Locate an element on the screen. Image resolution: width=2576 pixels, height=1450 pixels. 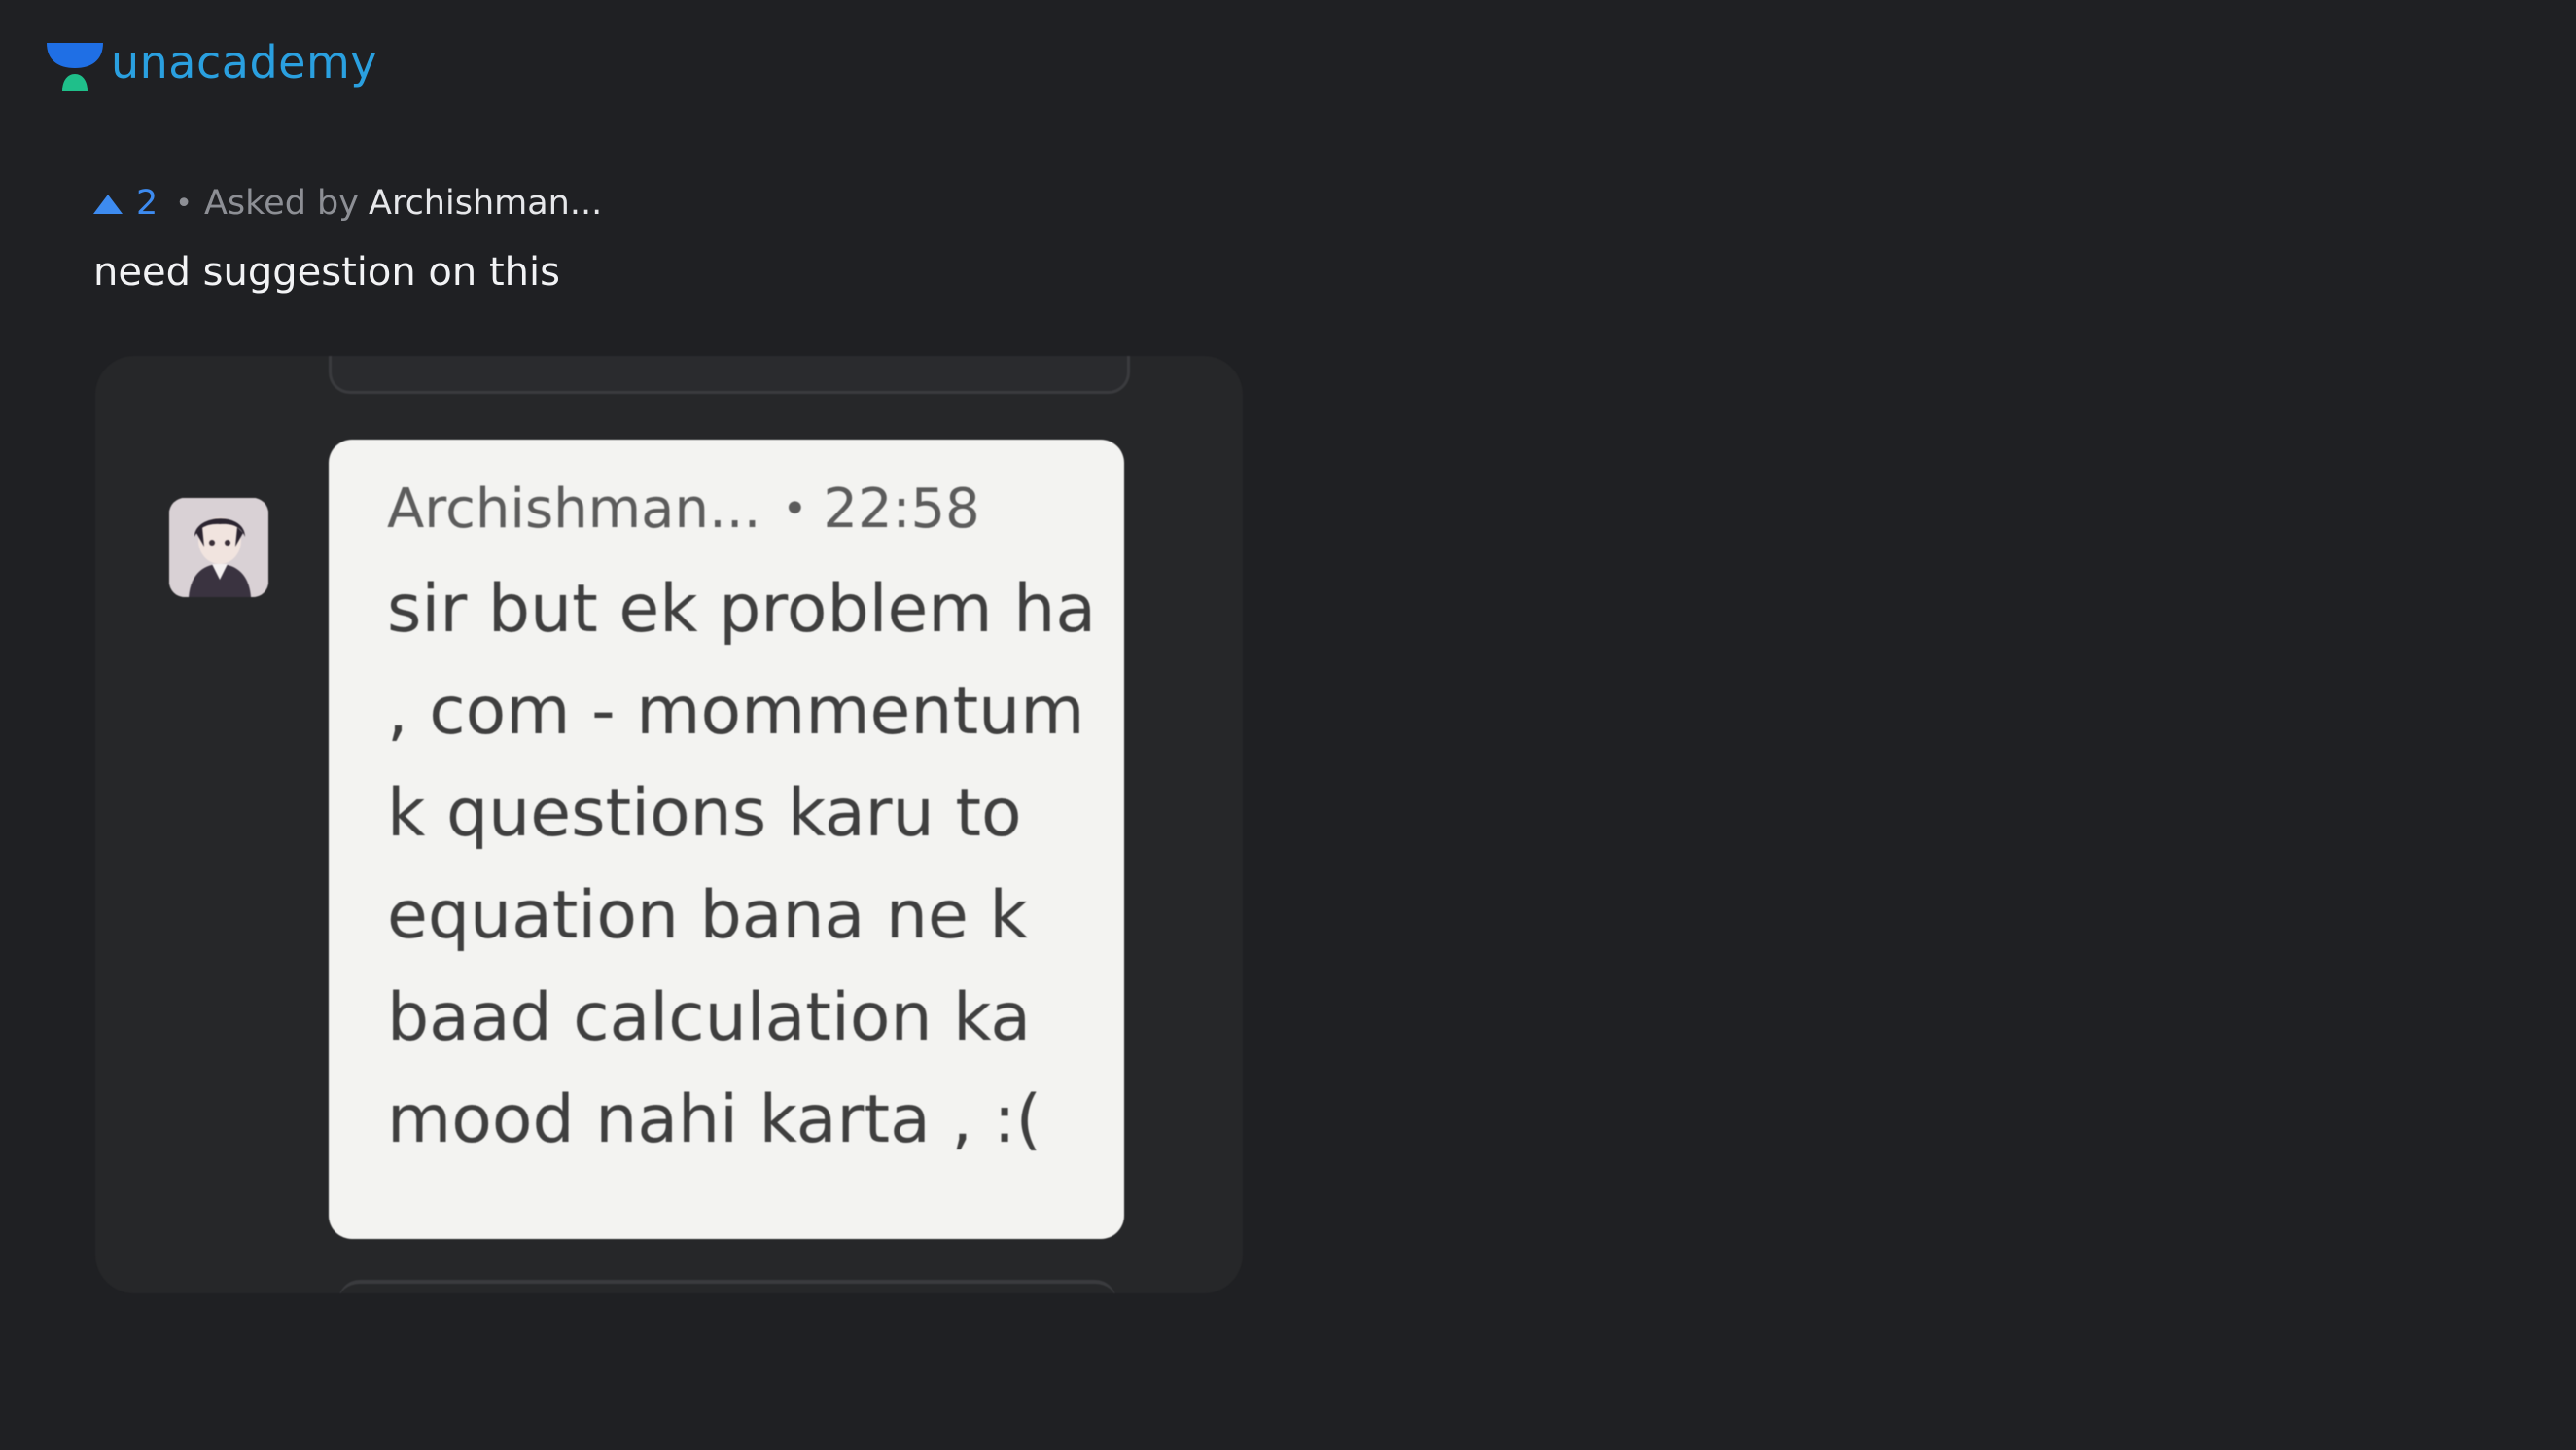
brand-logo: unacademy is located at coordinates (211, 66).